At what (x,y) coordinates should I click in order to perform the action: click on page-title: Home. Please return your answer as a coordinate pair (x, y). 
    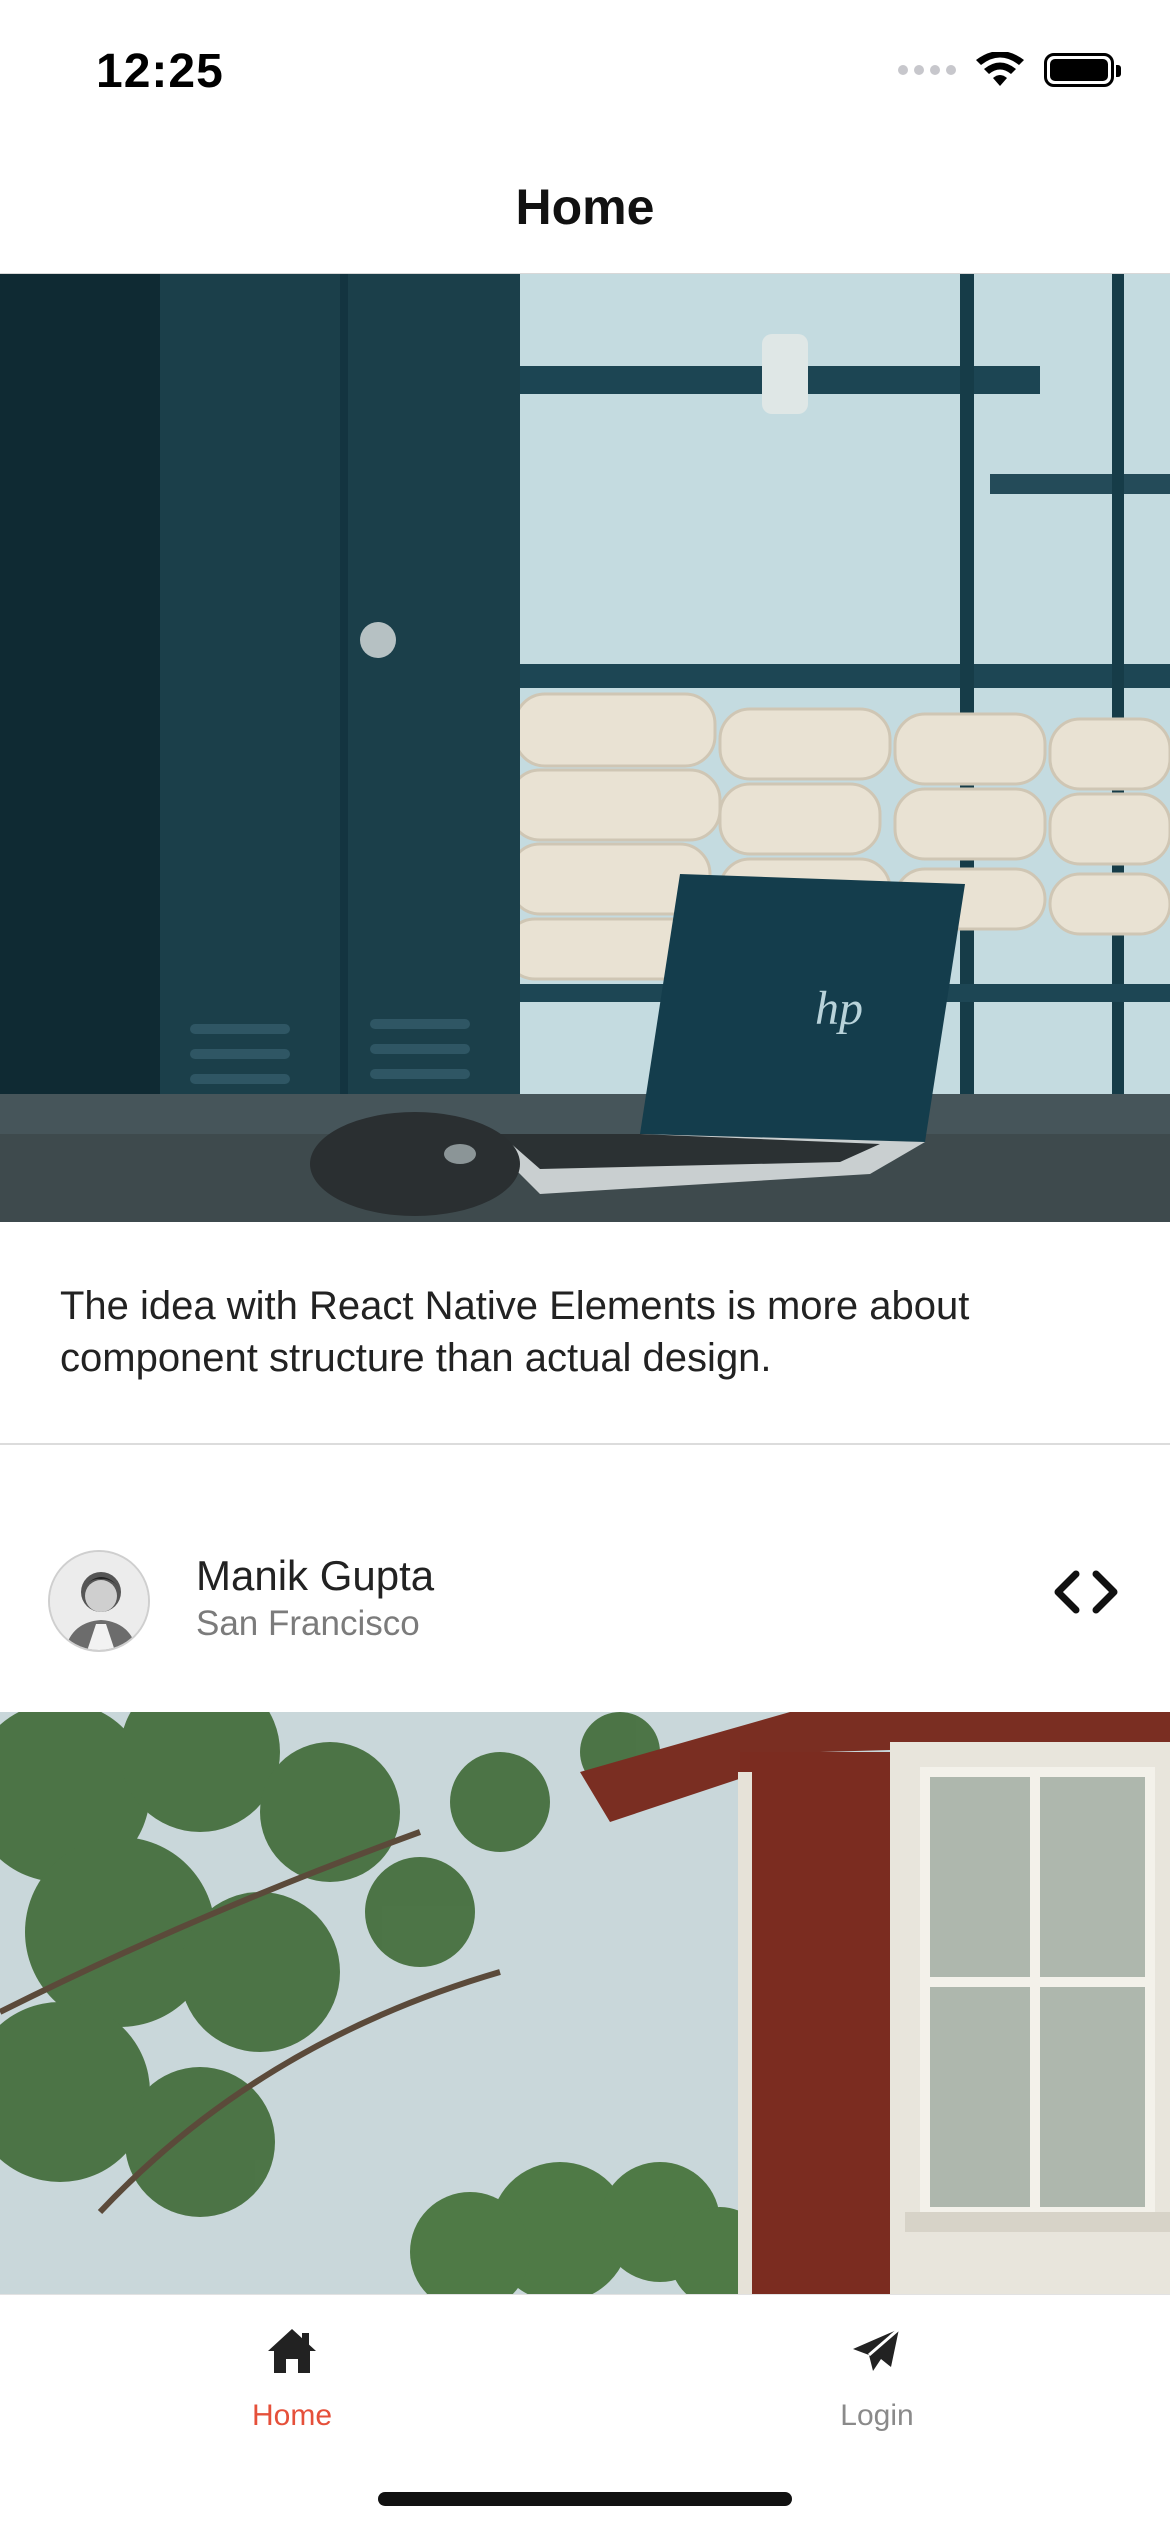
    Looking at the image, I should click on (585, 206).